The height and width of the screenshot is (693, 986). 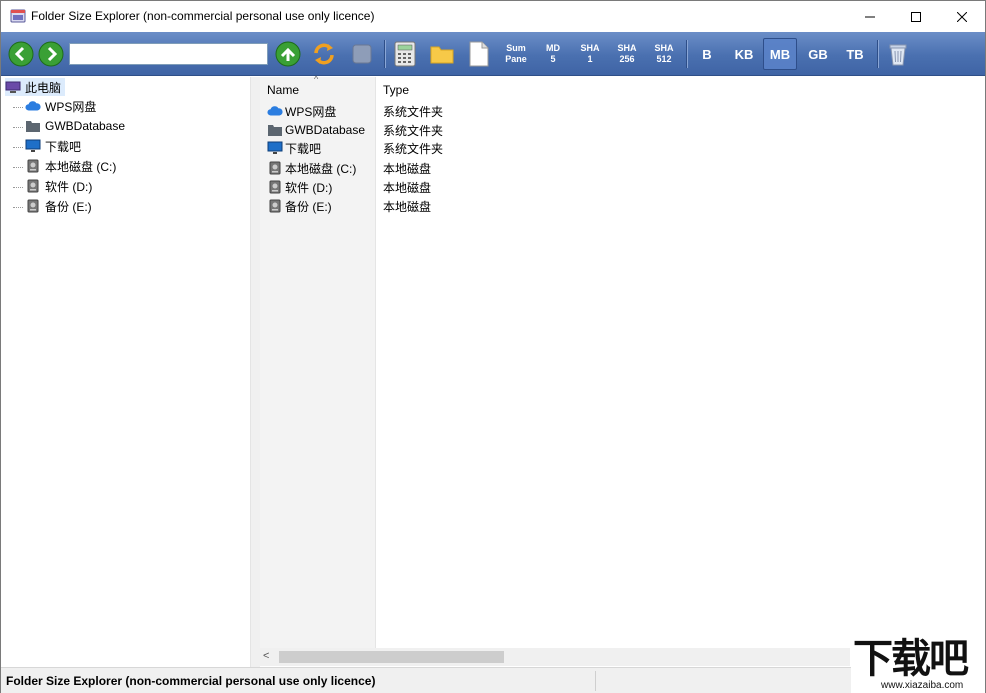 I want to click on unit-gb-button: GB, so click(x=818, y=54).